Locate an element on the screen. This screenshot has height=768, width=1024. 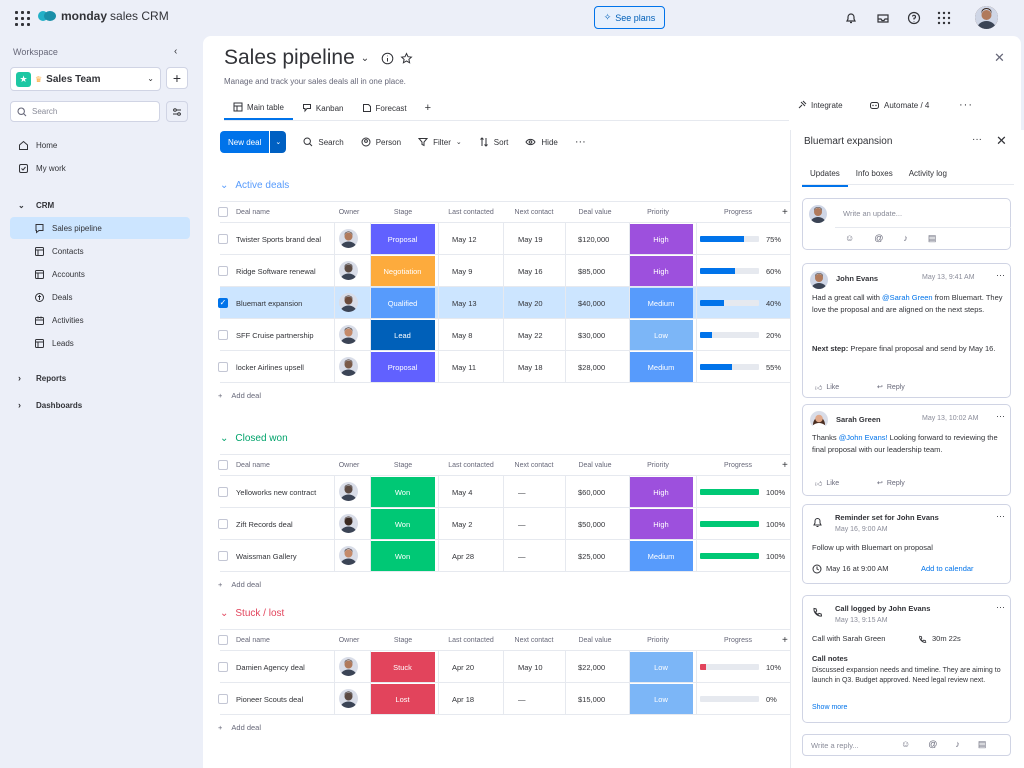
deal-name-cell: Pioneer Scouts deal is located at coordinates (269, 699).